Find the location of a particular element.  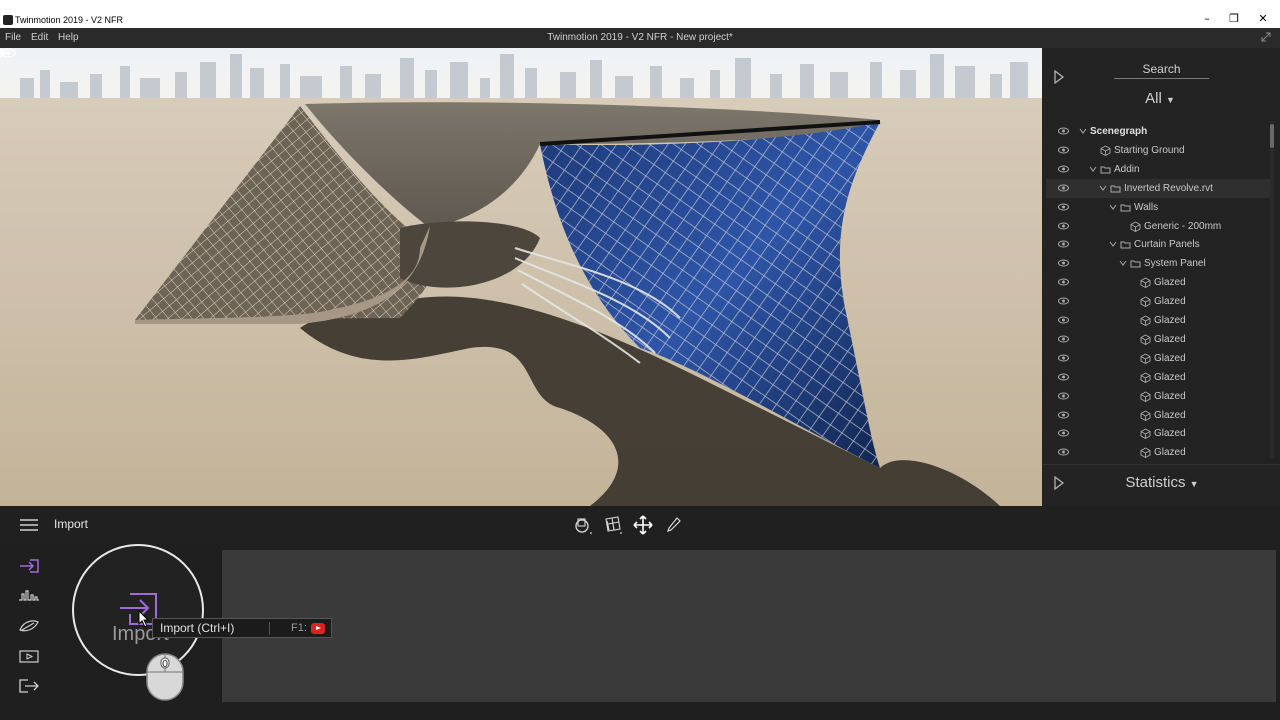

search-field: Search is located at coordinates (1161, 70).